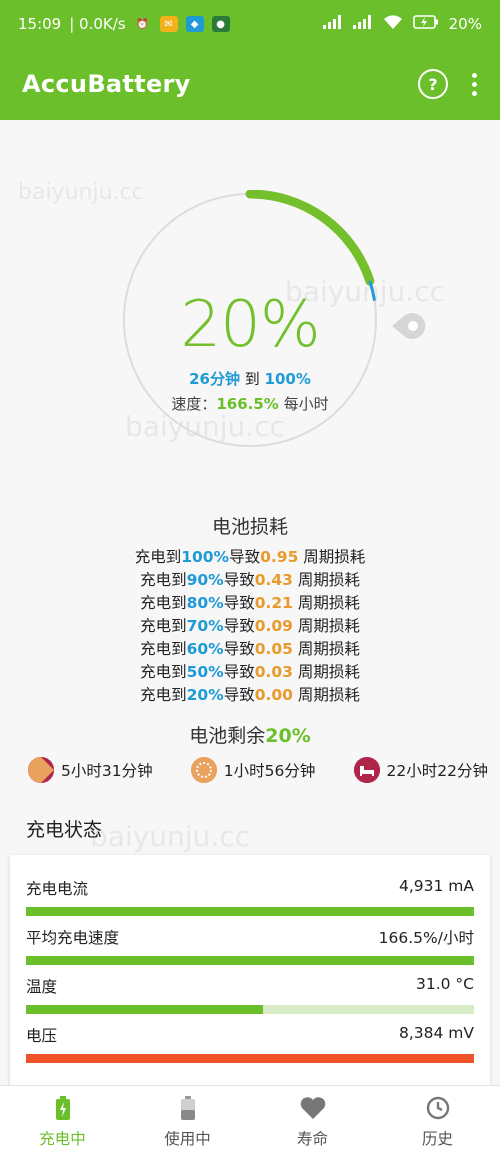 The image size is (500, 1157). What do you see at coordinates (444, 984) in the screenshot?
I see `metric-value: 31.0 °C` at bounding box center [444, 984].